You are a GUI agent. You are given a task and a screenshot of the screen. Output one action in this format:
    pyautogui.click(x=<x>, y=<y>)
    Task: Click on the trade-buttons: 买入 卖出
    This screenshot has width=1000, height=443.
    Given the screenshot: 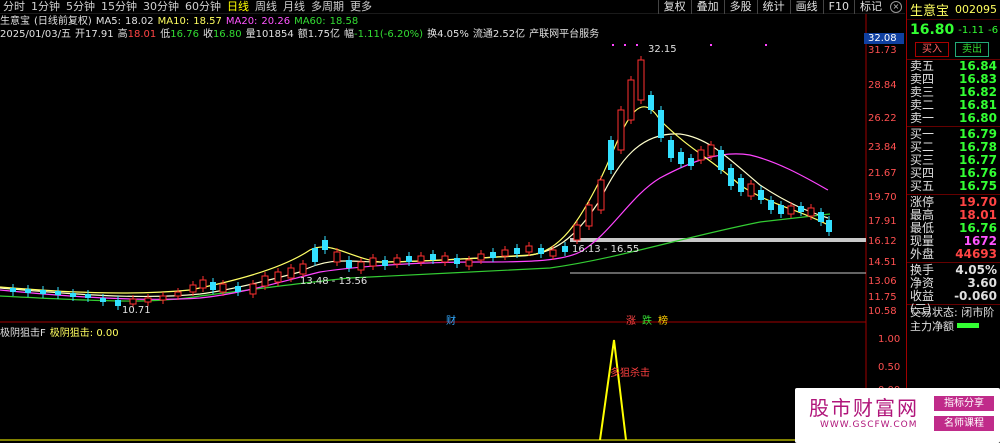 What is the action you would take?
    pyautogui.click(x=953, y=50)
    